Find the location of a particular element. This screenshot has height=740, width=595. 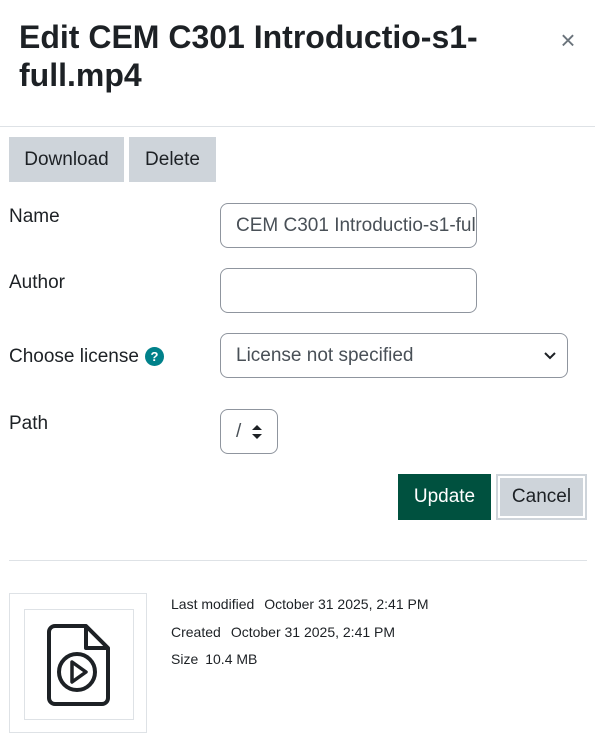

license-select: License not specified is located at coordinates (394, 355).